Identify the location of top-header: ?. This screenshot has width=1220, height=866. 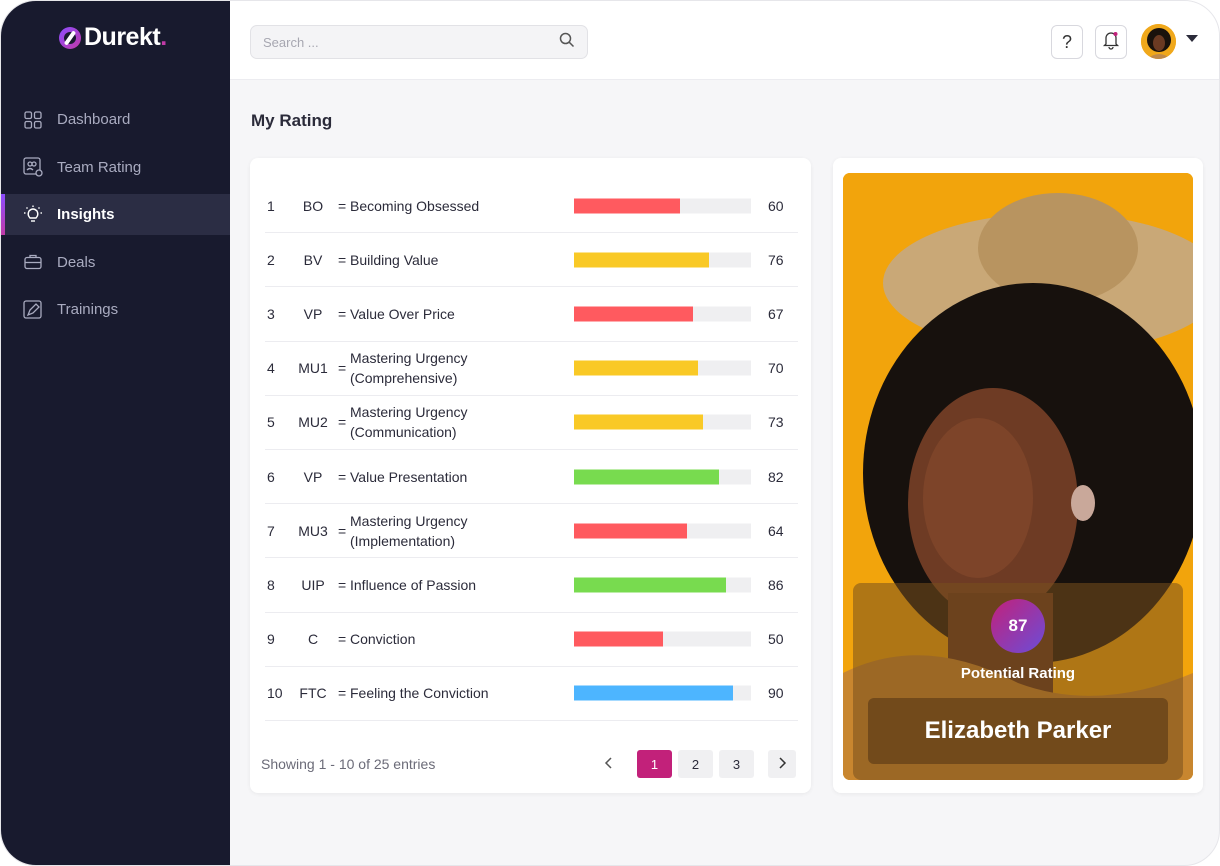
(724, 40).